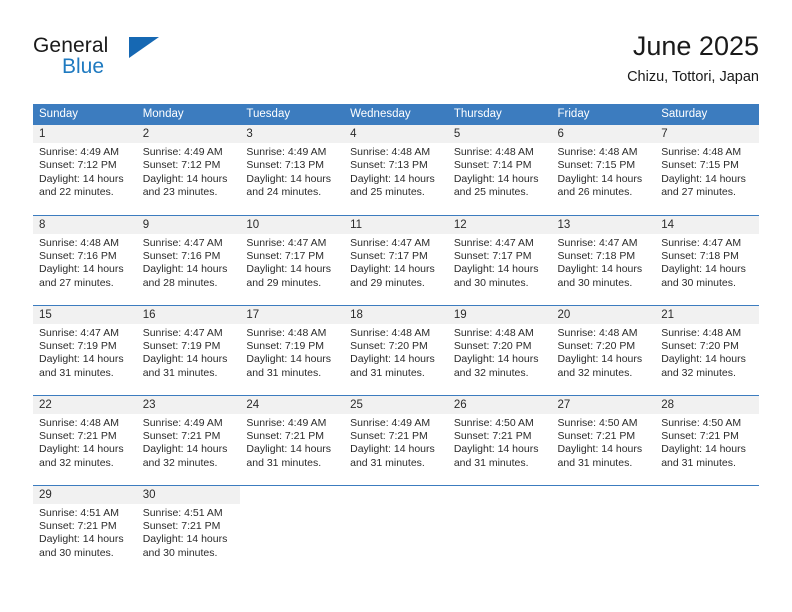 This screenshot has width=792, height=612. Describe the element at coordinates (79, 512) in the screenshot. I see `sunrise-text: Sunrise: 4:51 AM` at that location.